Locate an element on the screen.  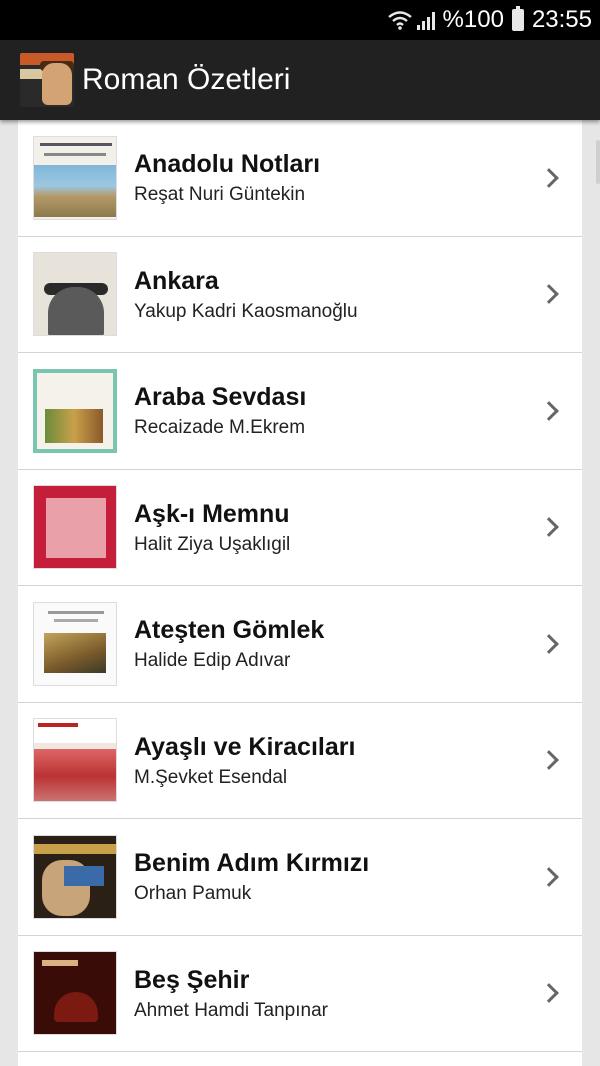
list-item: Araba Sevdası Recaizade M.Ekrem is located at coordinates (300, 411).